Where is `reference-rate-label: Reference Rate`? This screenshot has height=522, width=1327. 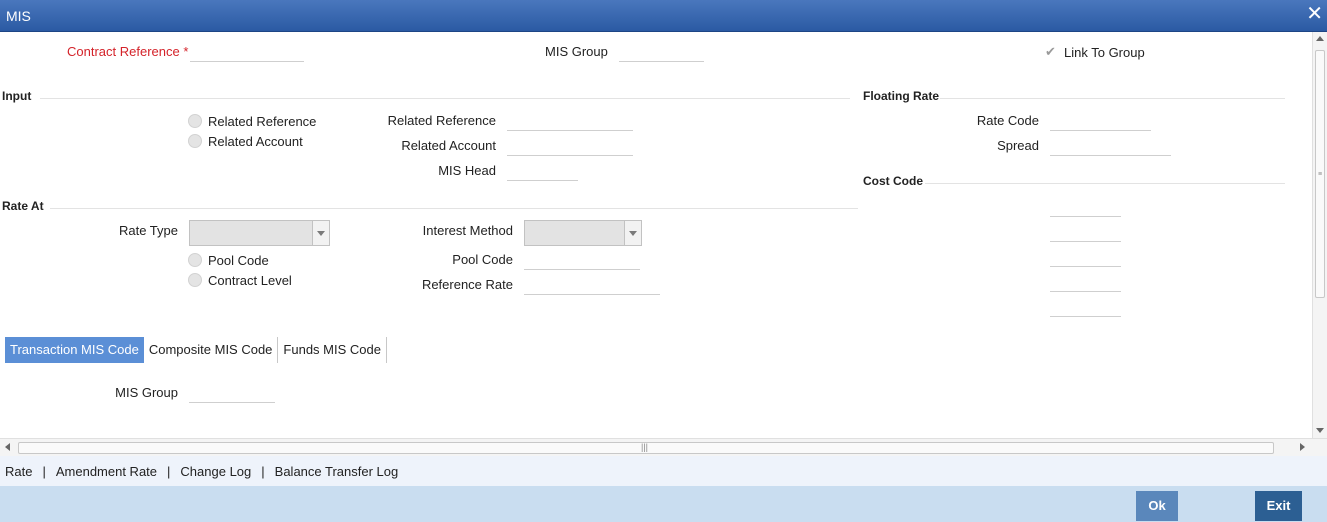 reference-rate-label: Reference Rate is located at coordinates (467, 284).